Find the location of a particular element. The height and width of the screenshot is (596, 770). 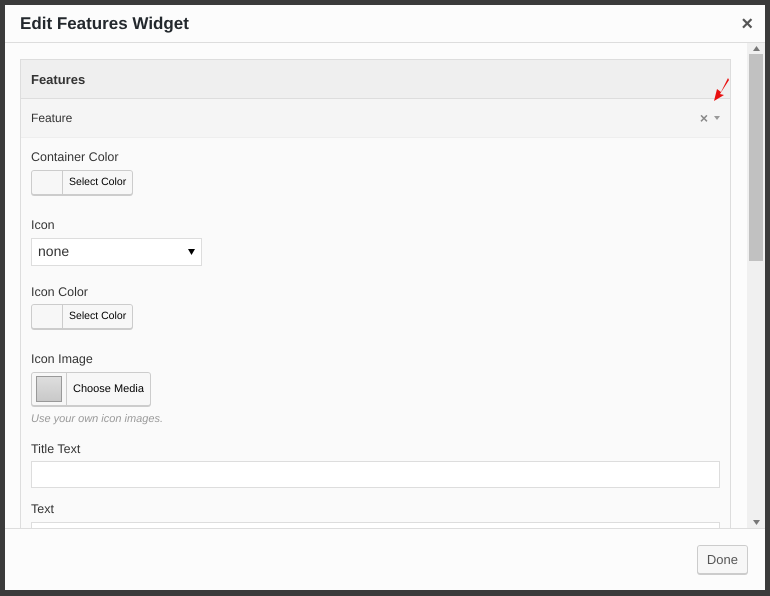

caret-icon is located at coordinates (717, 118).